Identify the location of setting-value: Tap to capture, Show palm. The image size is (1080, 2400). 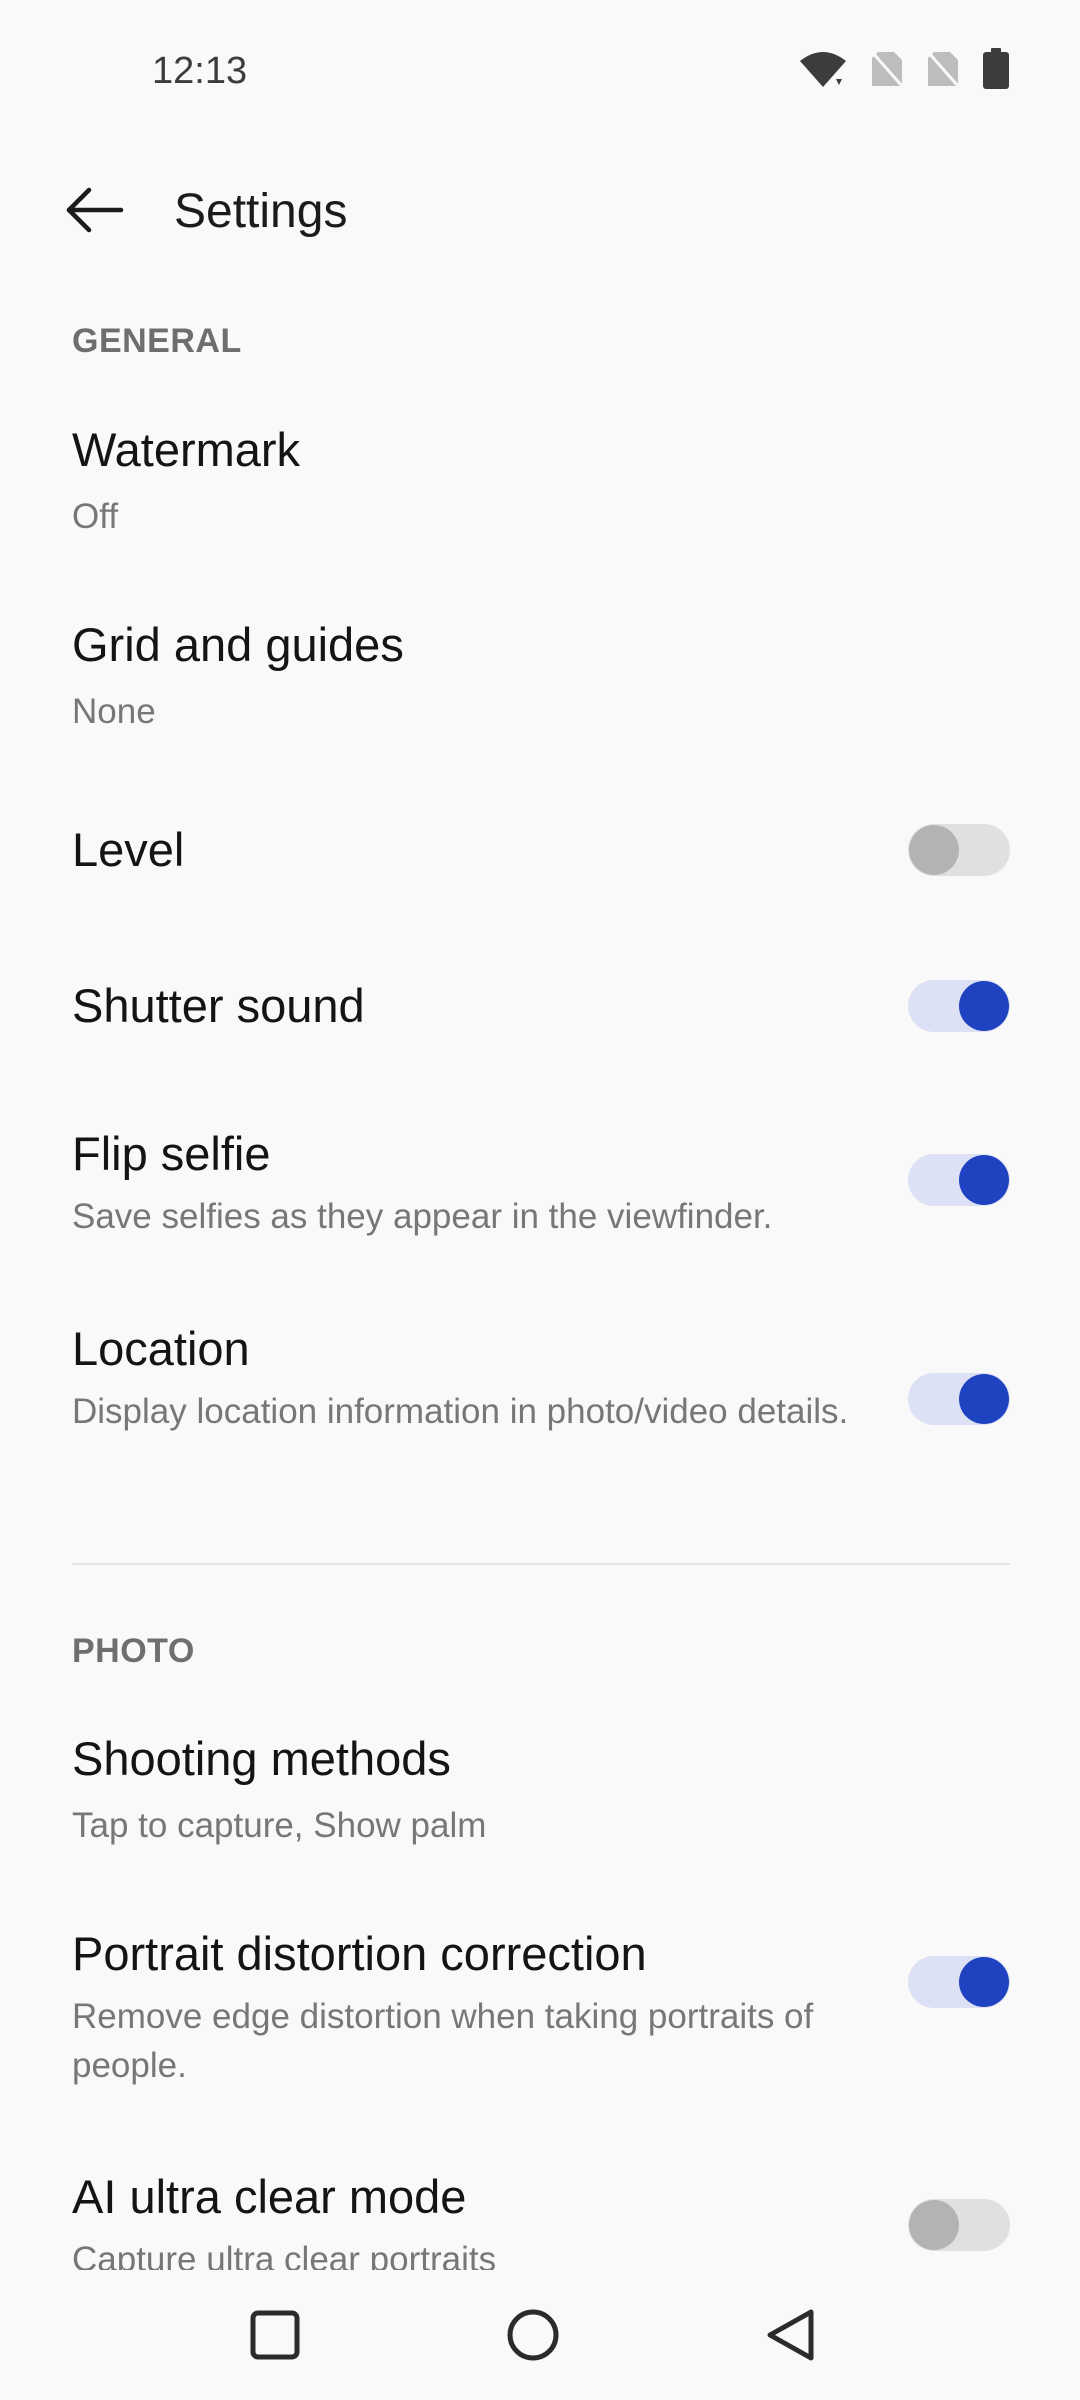
(279, 1825).